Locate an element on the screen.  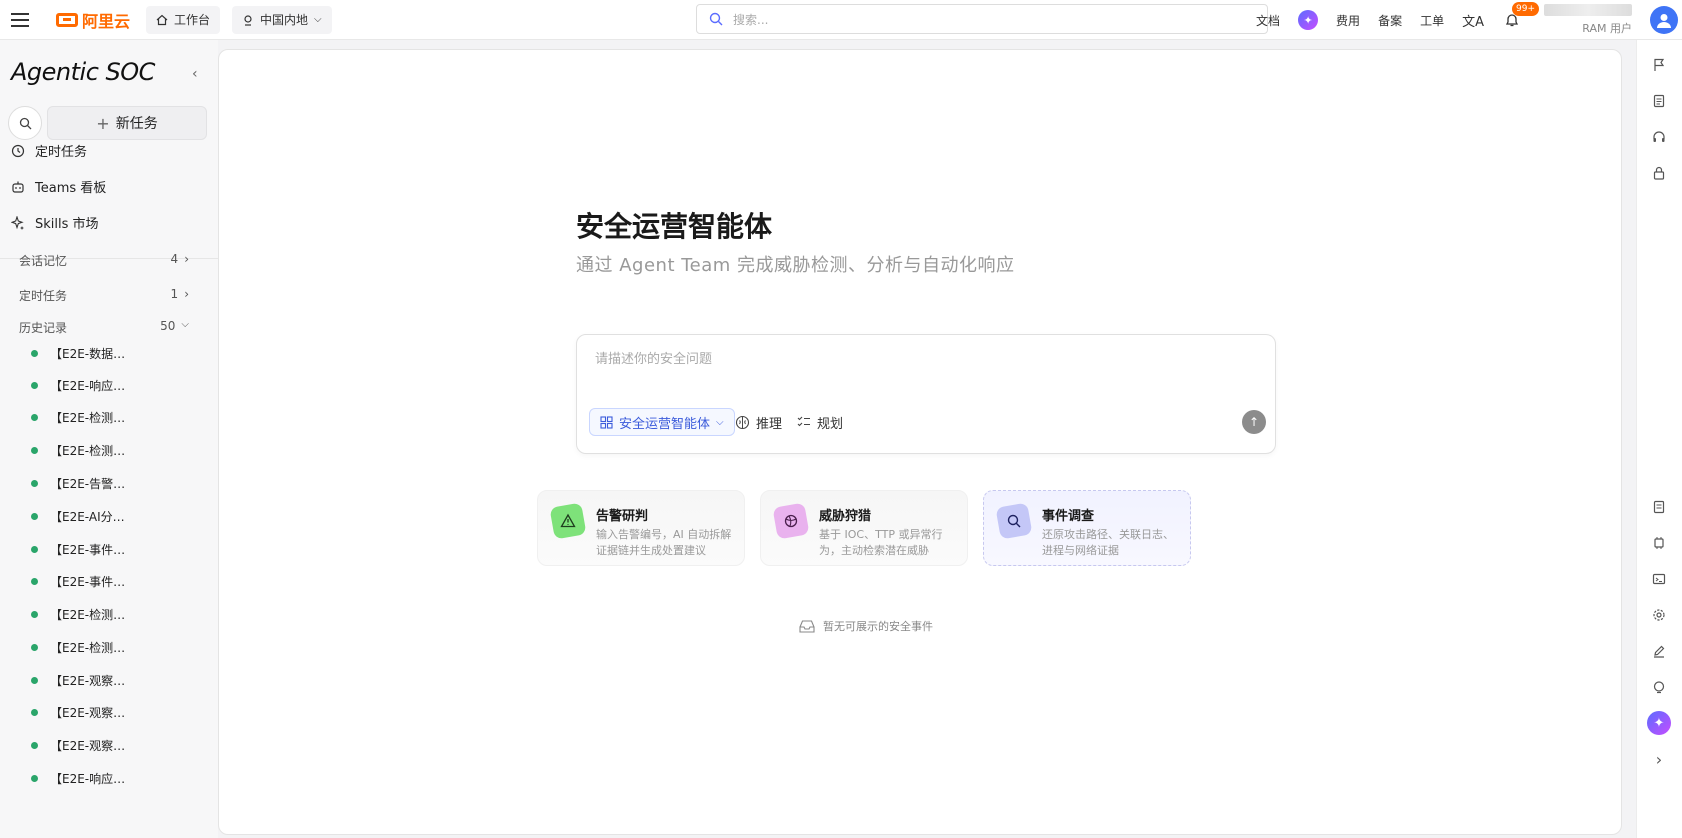
page-subtitle: 通过 Agent Team 完成威胁检测、分析与自动化响应 is located at coordinates (795, 265).